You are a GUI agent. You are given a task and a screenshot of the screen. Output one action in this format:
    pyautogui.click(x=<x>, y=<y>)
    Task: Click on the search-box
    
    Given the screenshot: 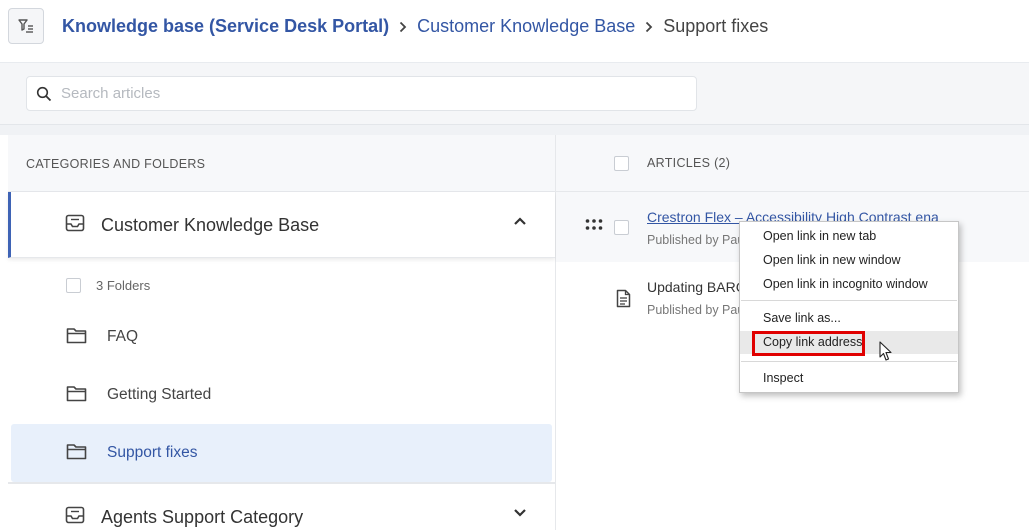 What is the action you would take?
    pyautogui.click(x=361, y=93)
    